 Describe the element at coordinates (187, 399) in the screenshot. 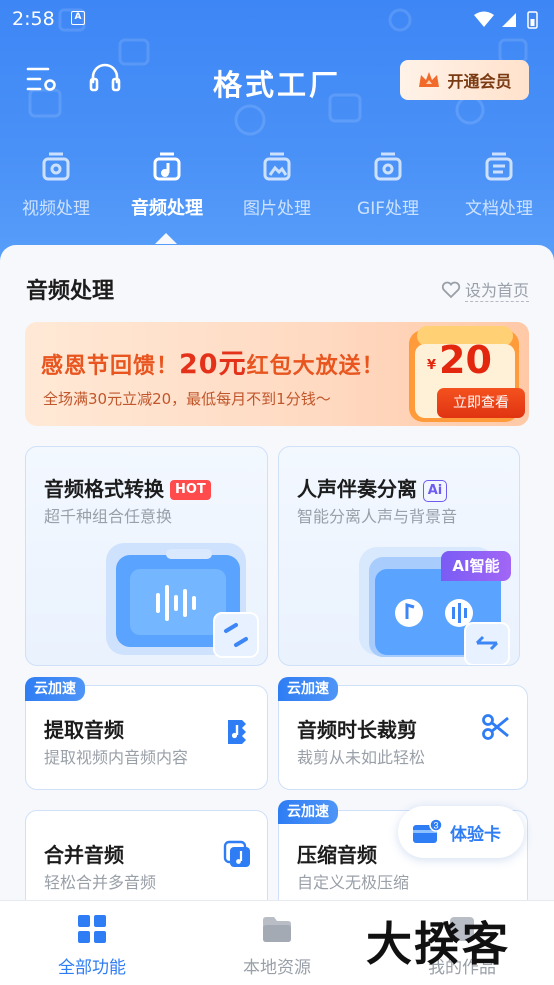

I see `banner-subtitle: 全场满30元立减20，最低每月不到1分钱～` at that location.